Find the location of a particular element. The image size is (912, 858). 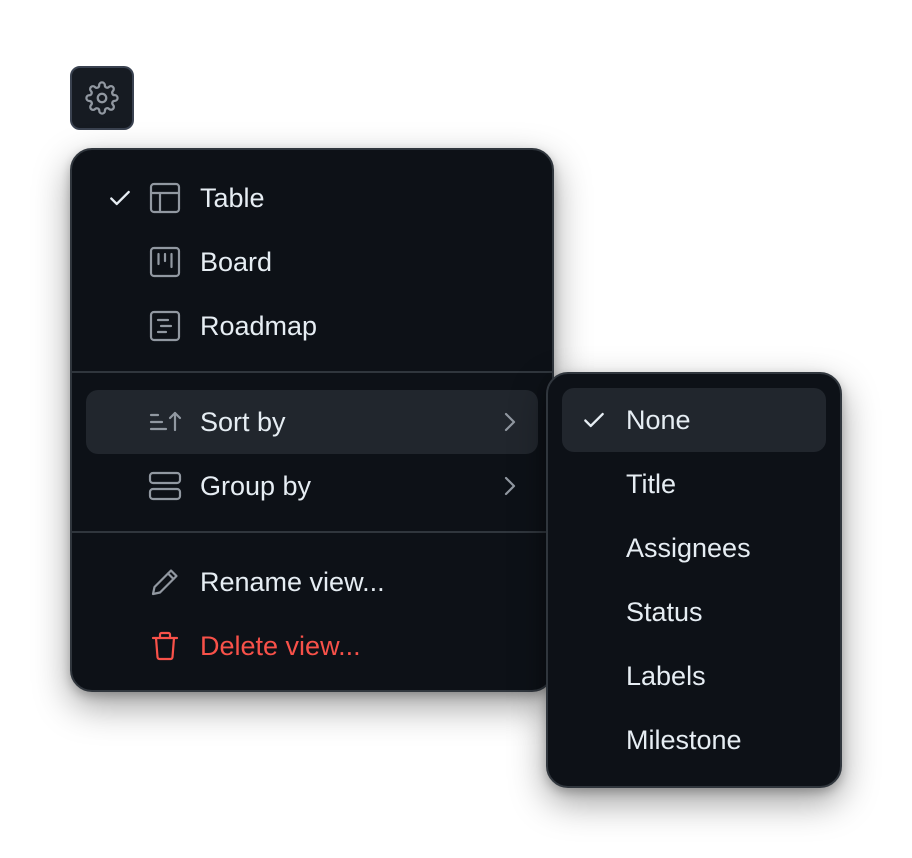

menu-item-label: Board is located at coordinates (236, 261).